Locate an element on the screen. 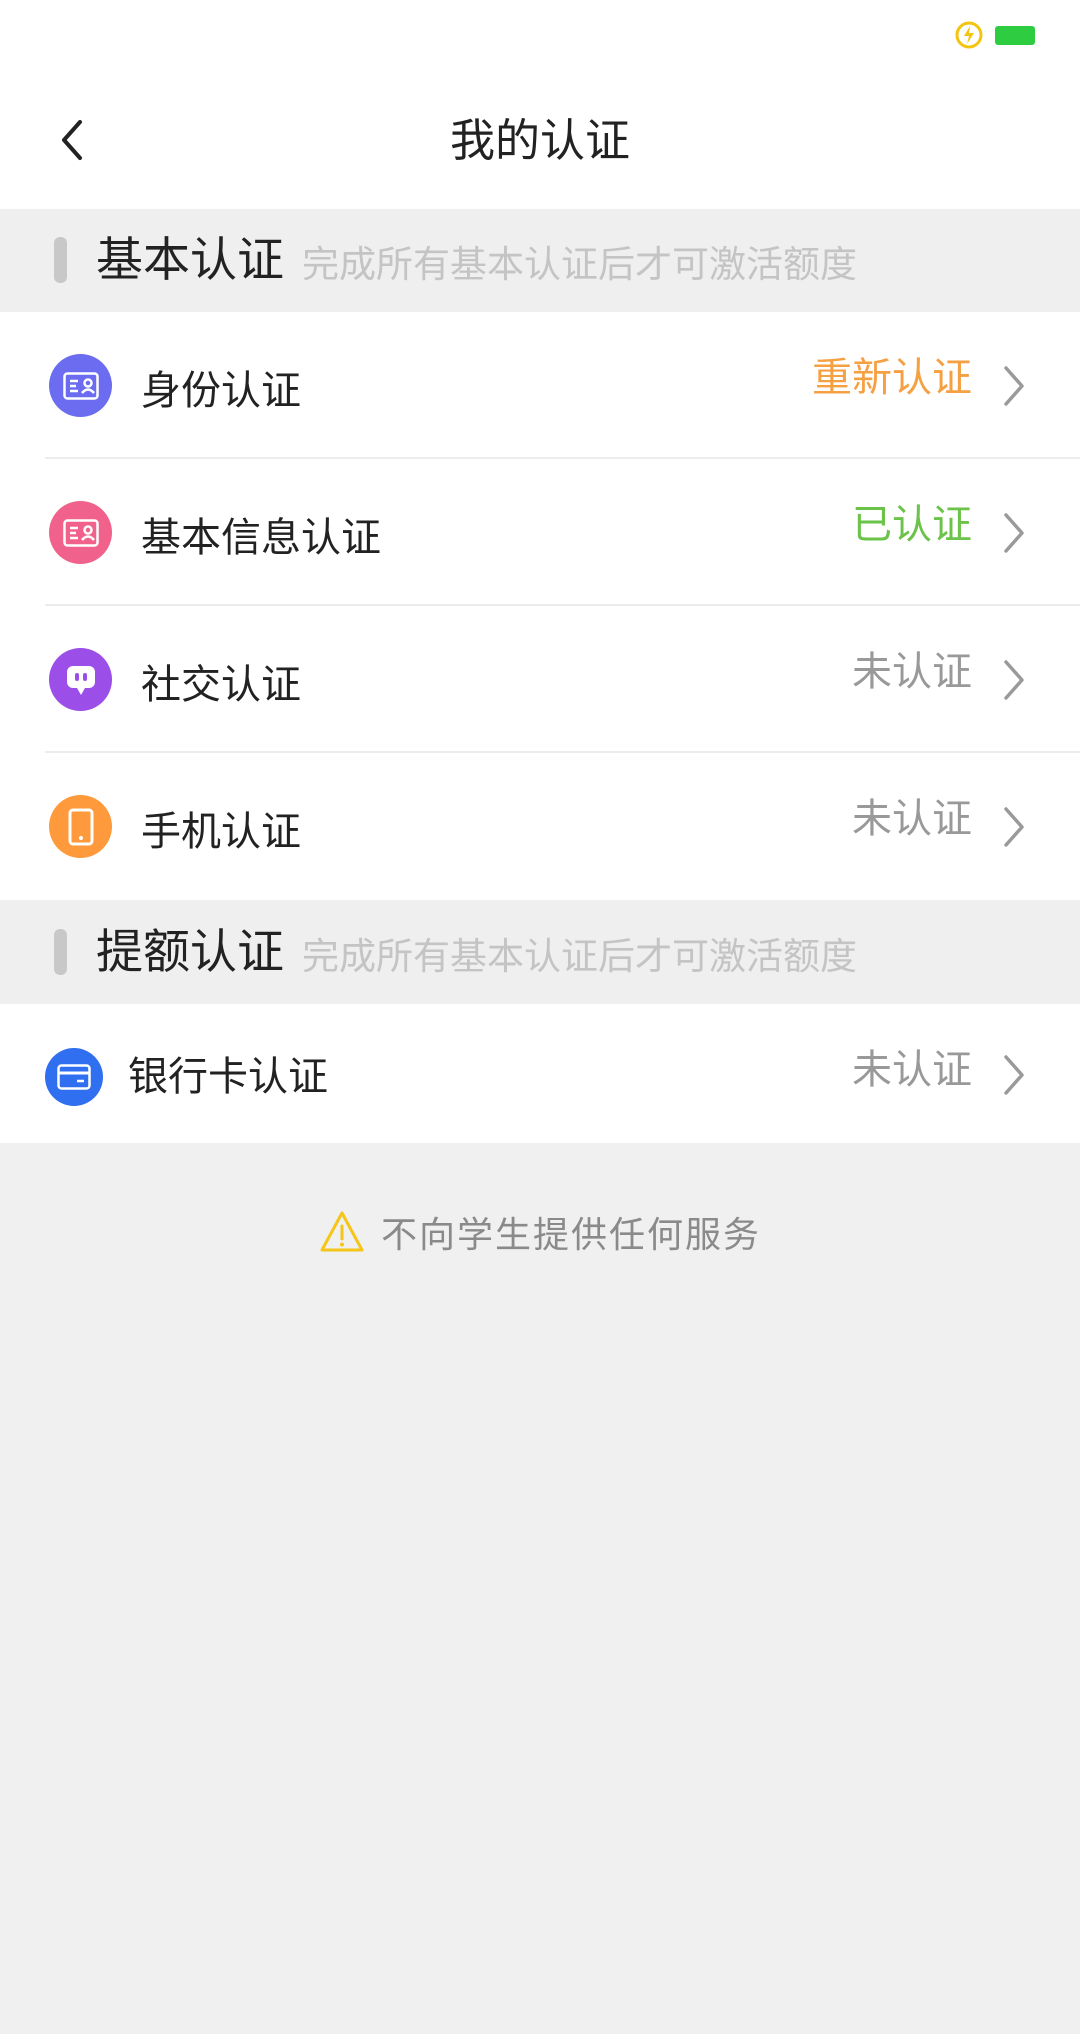  section-title-limit: 提额认证 is located at coordinates (190, 952).